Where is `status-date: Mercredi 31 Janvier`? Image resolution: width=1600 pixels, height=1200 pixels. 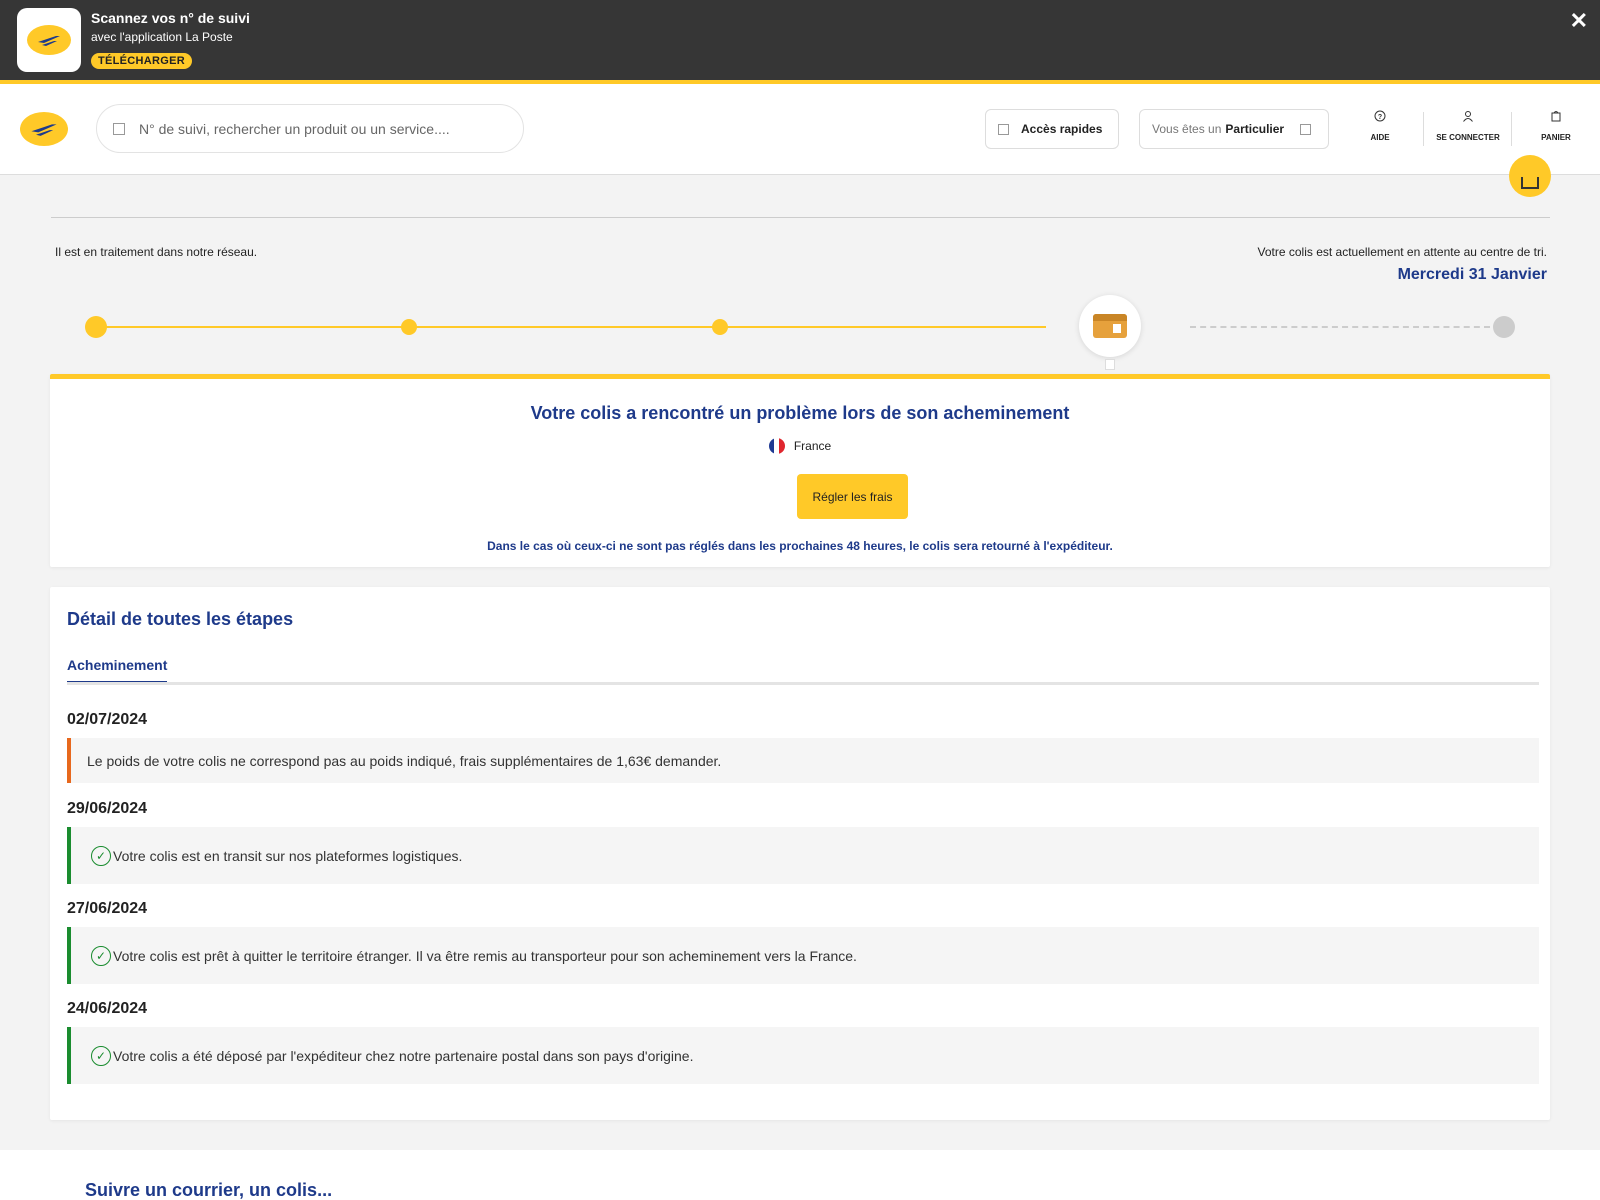 status-date: Mercredi 31 Janvier is located at coordinates (1472, 274).